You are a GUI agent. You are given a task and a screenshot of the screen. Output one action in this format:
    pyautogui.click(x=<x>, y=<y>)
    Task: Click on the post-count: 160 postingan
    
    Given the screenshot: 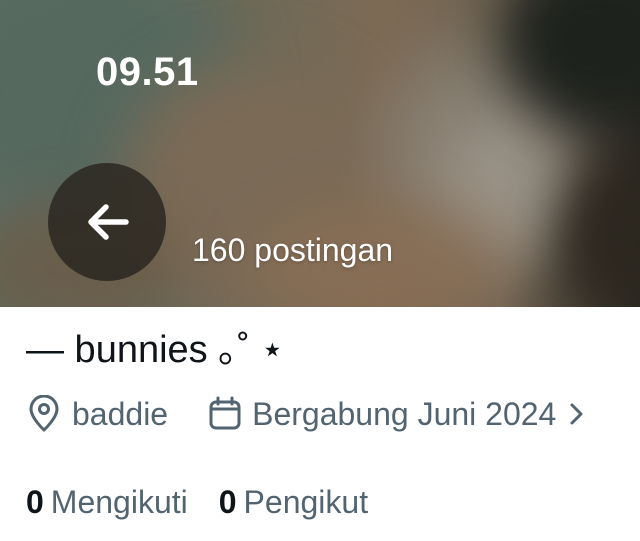 What is the action you would take?
    pyautogui.click(x=293, y=250)
    